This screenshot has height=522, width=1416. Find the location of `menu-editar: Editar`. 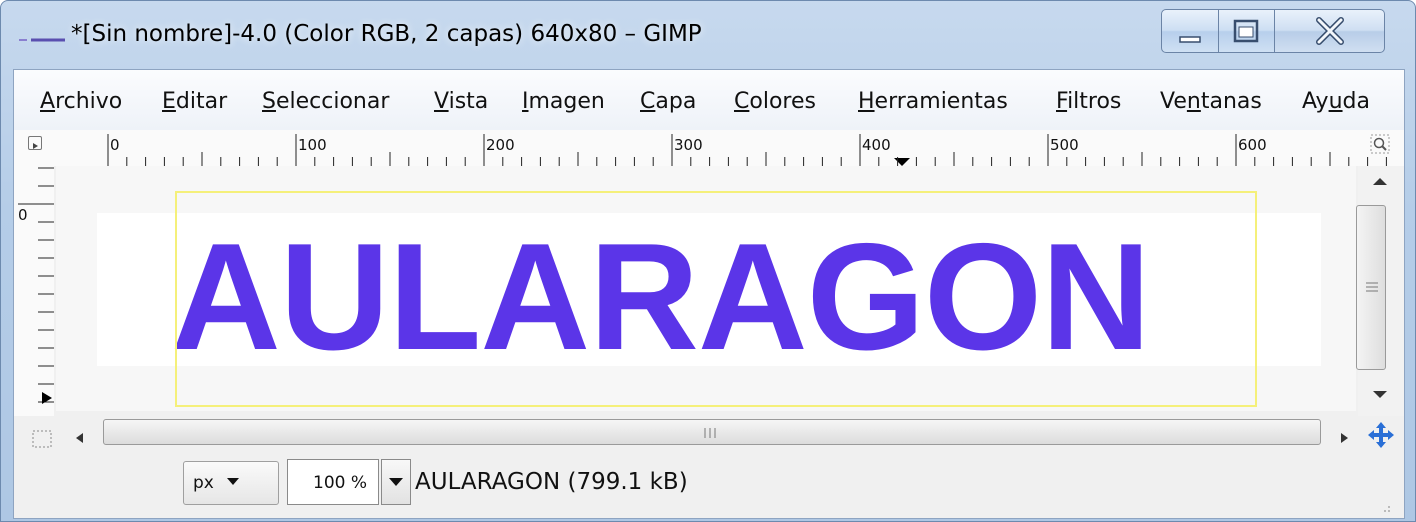

menu-editar: Editar is located at coordinates (194, 101).